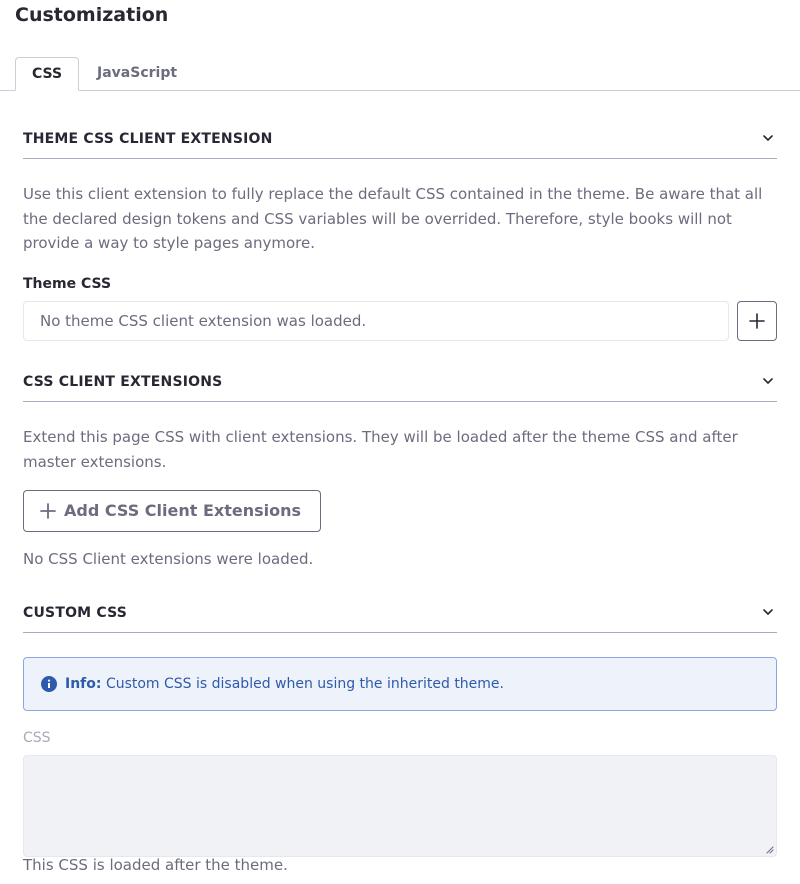 The image size is (800, 884). What do you see at coordinates (123, 382) in the screenshot?
I see `section-title: CSS CLIENT EXTENSIONS` at bounding box center [123, 382].